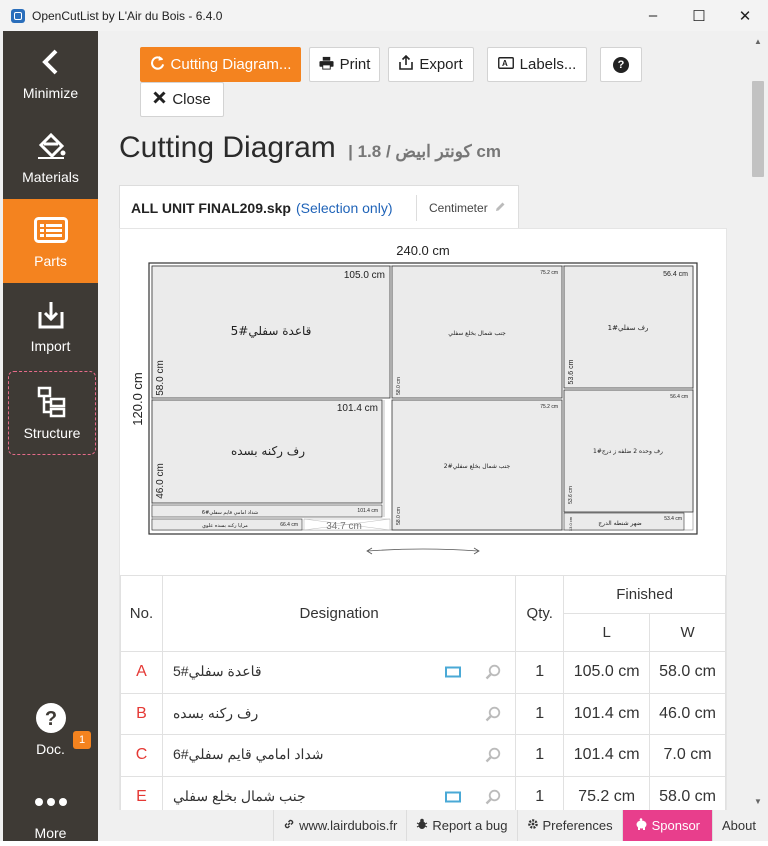  What do you see at coordinates (339, 672) in the screenshot?
I see `row-designation: قاعدة سفلي#5` at bounding box center [339, 672].